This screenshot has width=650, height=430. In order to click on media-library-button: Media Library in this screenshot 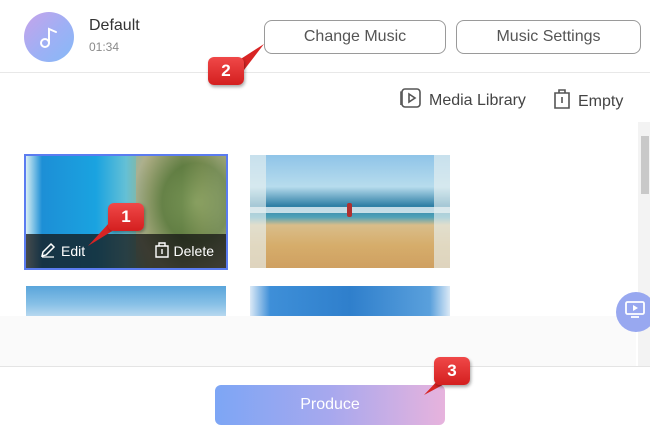, I will do `click(463, 100)`.